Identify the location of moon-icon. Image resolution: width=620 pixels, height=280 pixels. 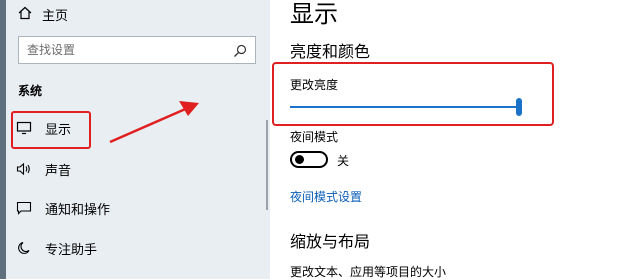
(24, 248).